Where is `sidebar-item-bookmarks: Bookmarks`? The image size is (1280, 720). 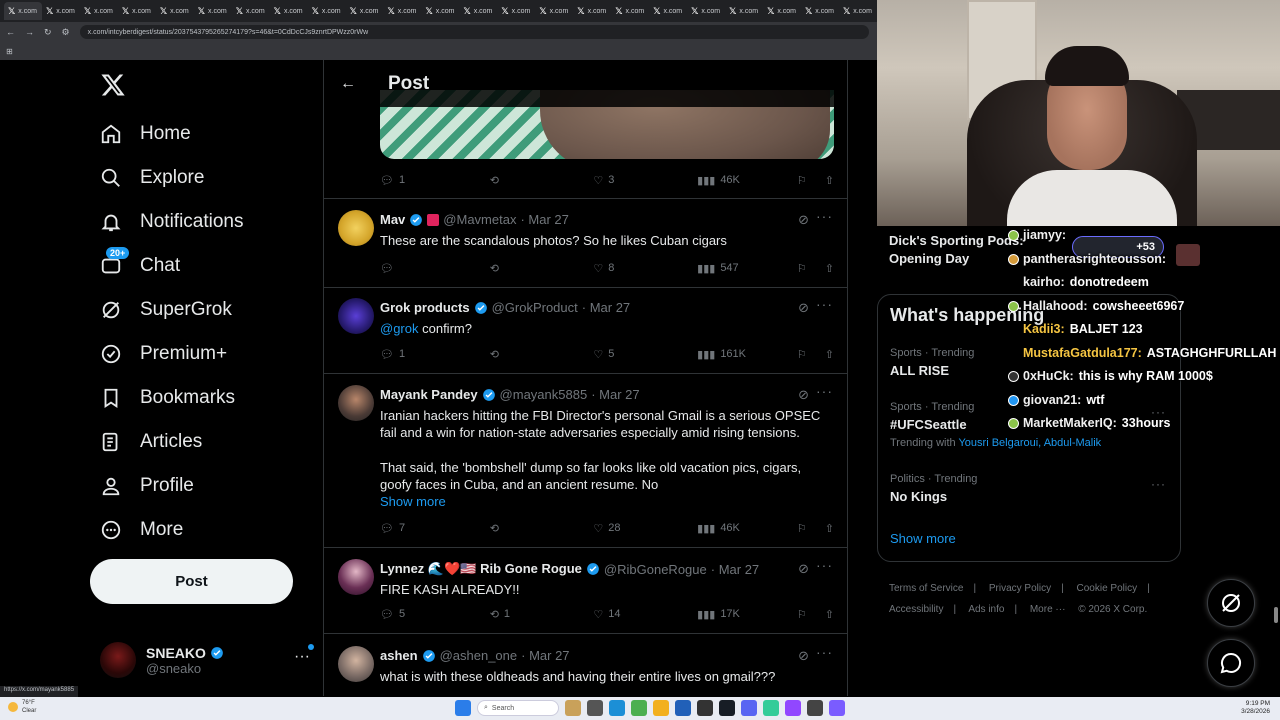
sidebar-item-bookmarks: Bookmarks is located at coordinates (167, 398).